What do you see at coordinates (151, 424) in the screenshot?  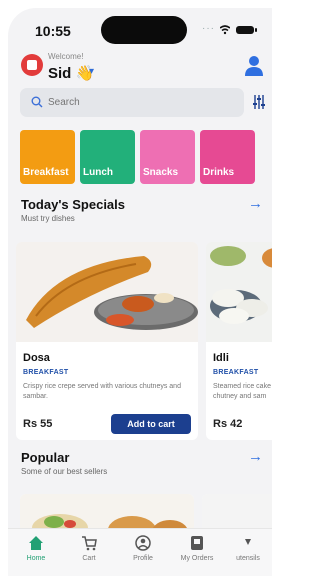 I see `add-to-cart-button: Add to cart` at bounding box center [151, 424].